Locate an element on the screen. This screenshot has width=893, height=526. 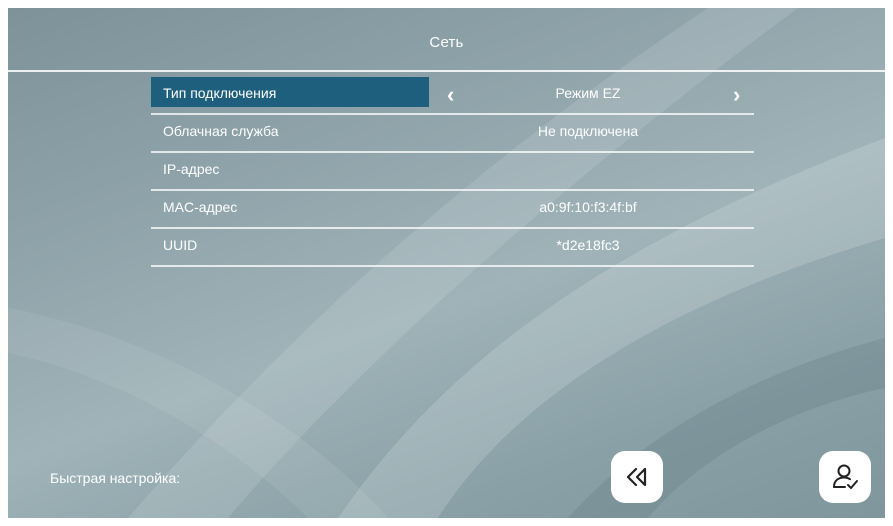
connection-type-label: Тип подключения is located at coordinates (220, 93).